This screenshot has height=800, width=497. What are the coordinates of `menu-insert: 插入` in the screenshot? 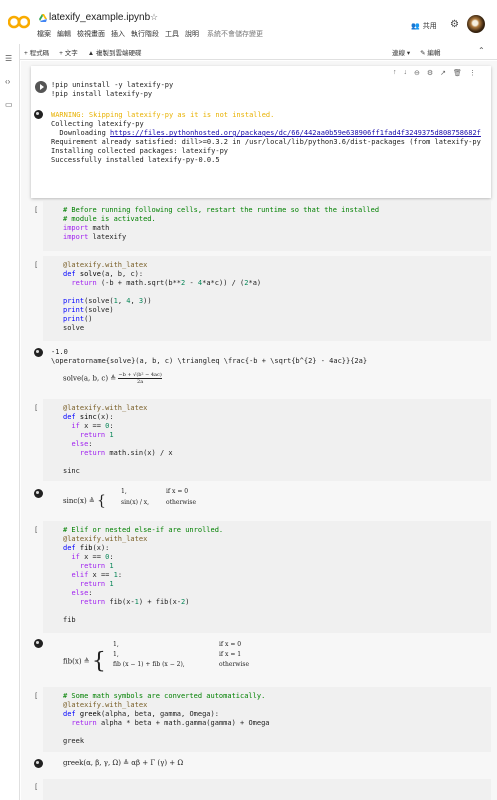 It's located at (118, 34).